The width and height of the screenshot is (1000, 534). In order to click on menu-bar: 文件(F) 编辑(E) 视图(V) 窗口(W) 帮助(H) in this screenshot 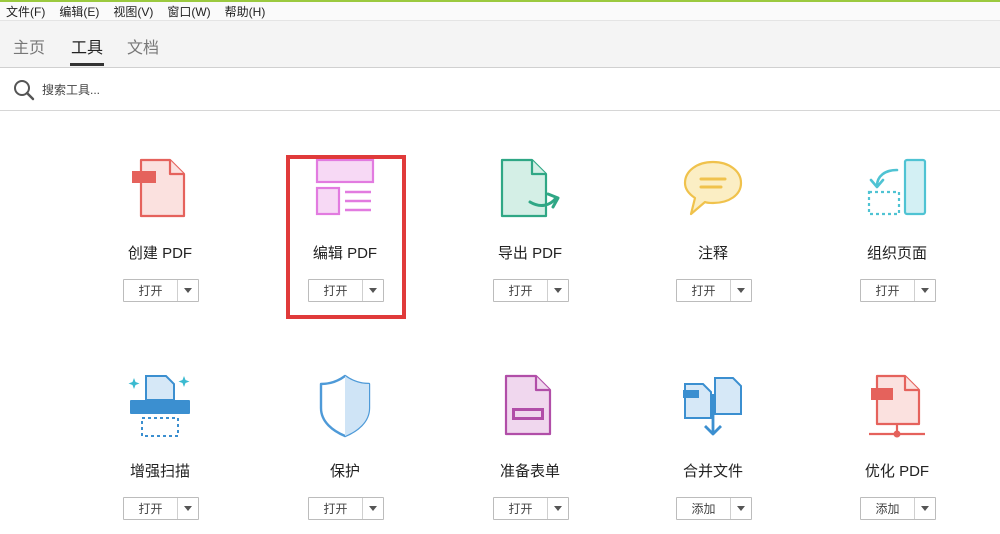, I will do `click(500, 10)`.